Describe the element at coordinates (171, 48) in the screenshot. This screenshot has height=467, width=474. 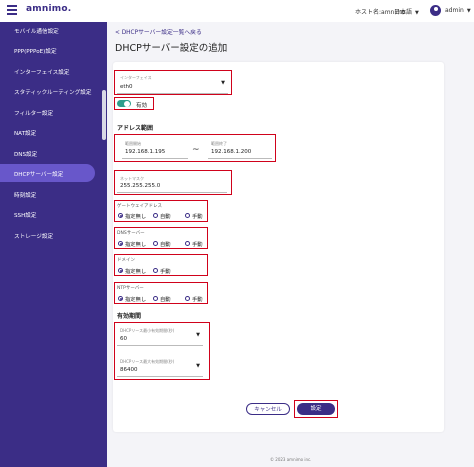
I see `page-title: DHCPサーバー設定の追加` at that location.